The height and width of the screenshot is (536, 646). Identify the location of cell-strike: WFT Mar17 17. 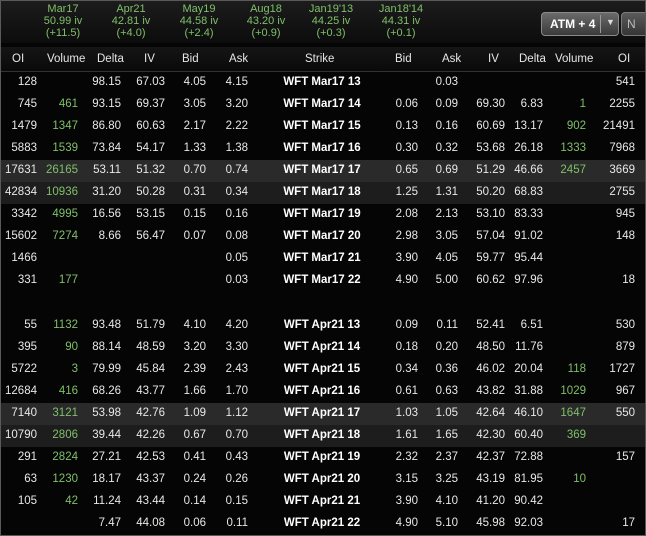
(322, 170).